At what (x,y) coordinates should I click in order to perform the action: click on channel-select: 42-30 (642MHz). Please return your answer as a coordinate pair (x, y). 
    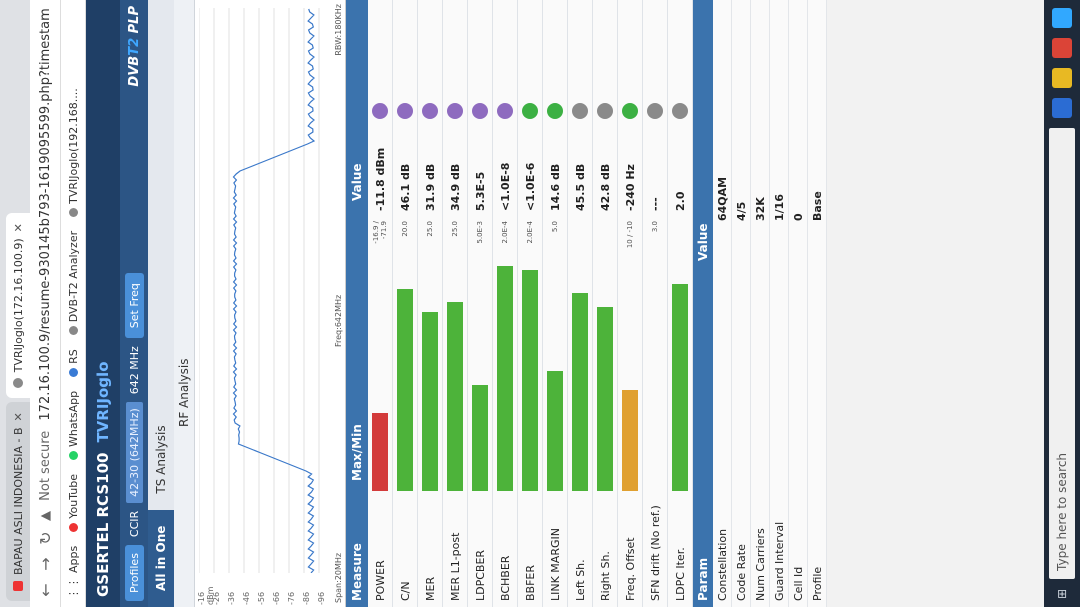
    Looking at the image, I should click on (134, 452).